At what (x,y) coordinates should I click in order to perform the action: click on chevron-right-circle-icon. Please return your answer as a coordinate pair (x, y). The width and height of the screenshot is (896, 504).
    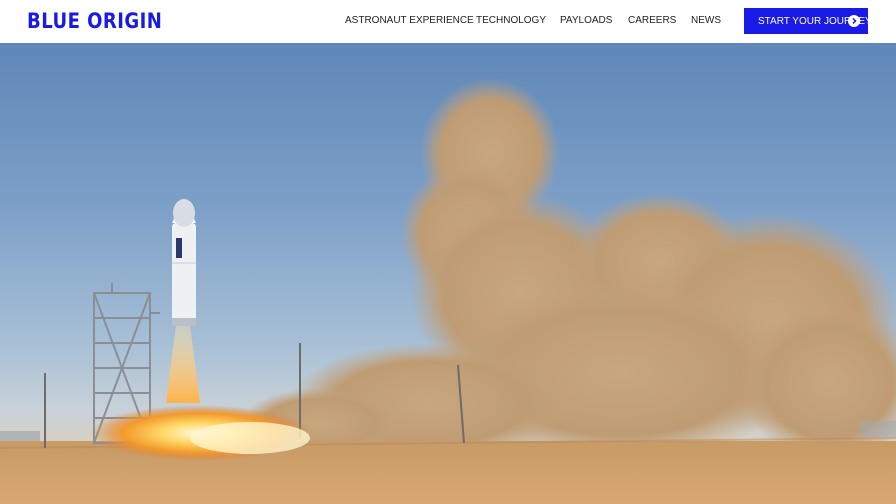
    Looking at the image, I should click on (854, 21).